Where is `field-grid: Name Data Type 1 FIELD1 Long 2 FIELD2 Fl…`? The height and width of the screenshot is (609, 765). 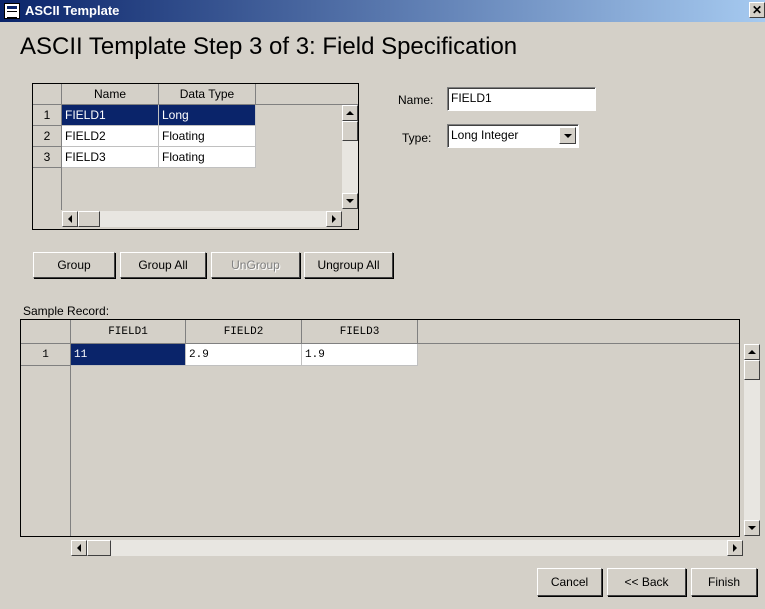 field-grid: Name Data Type 1 FIELD1 Long 2 FIELD2 Fl… is located at coordinates (195, 156).